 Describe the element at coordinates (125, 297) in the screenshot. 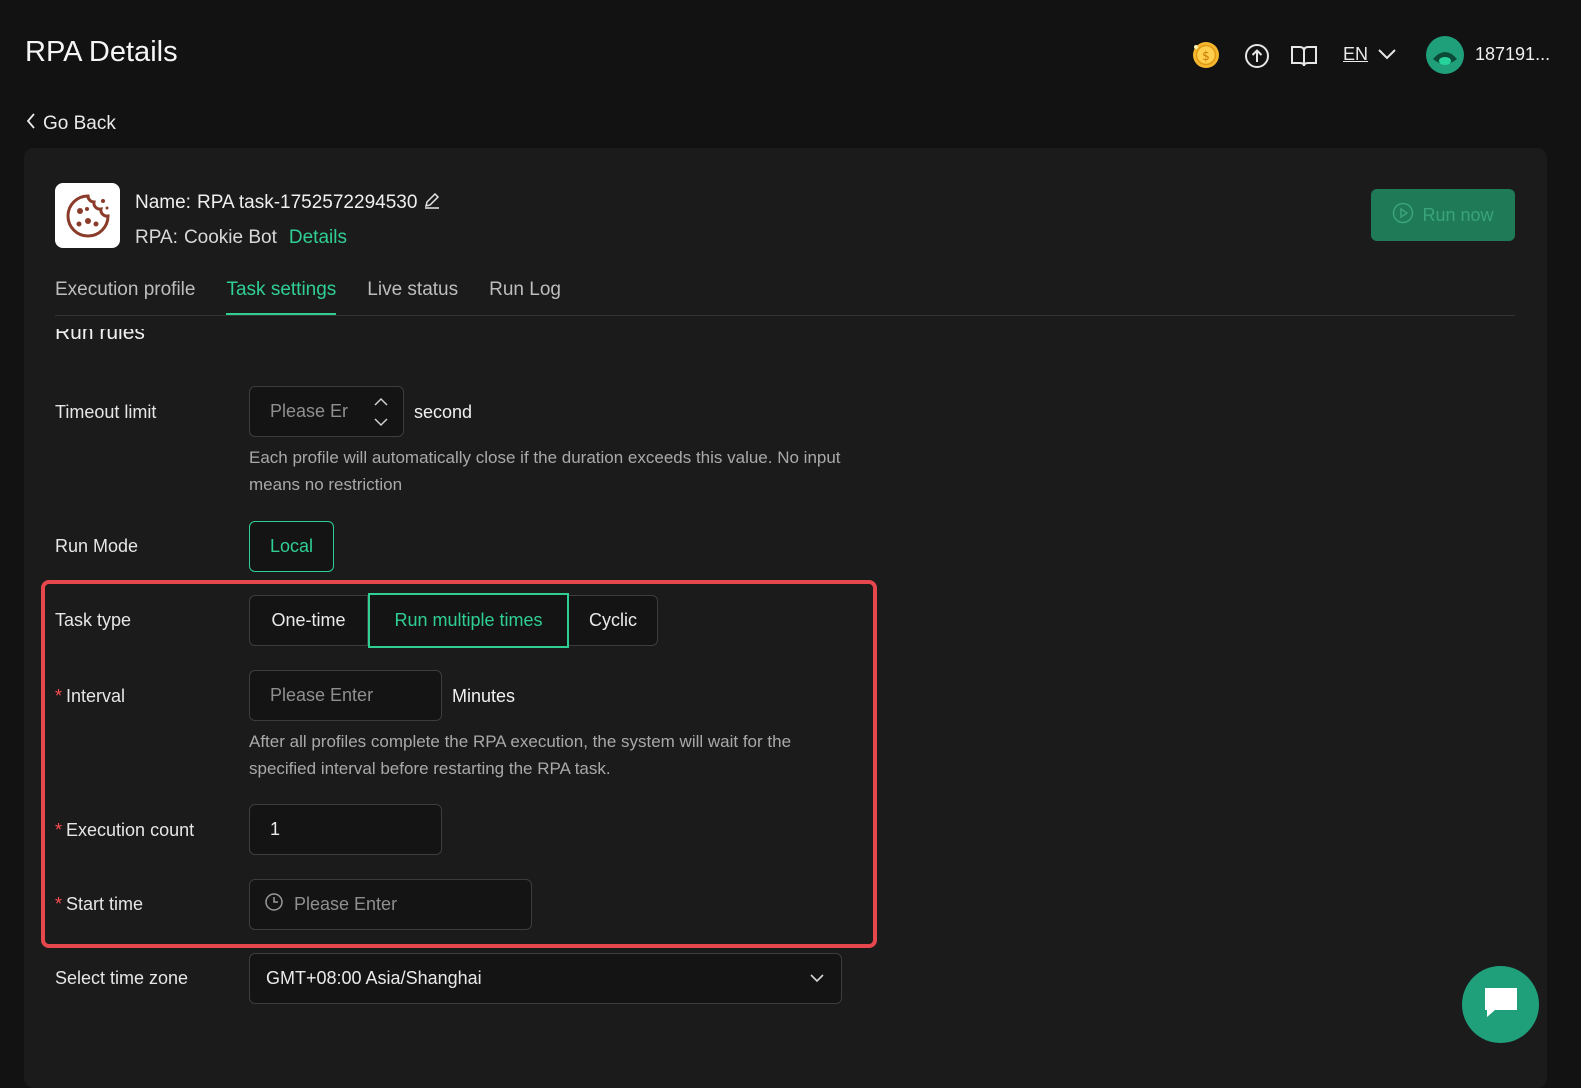

I see `tab-execution-profile: Execution profile` at that location.